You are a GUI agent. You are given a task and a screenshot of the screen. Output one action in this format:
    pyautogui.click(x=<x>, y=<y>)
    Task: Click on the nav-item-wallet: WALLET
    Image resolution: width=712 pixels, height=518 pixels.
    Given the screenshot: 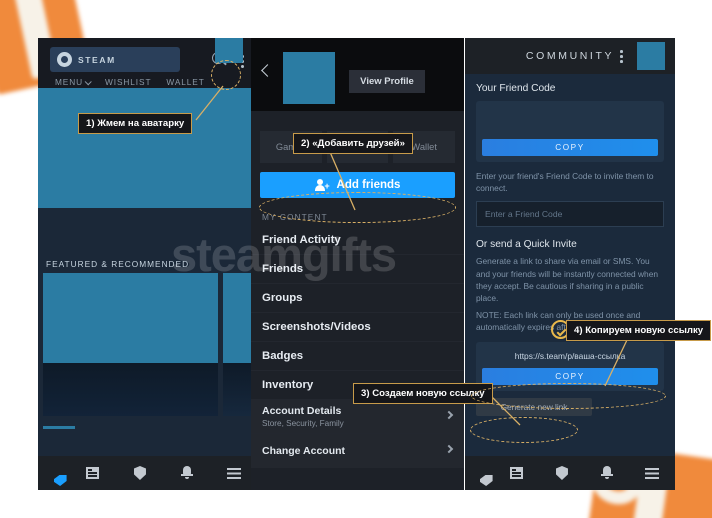 What is the action you would take?
    pyautogui.click(x=185, y=82)
    